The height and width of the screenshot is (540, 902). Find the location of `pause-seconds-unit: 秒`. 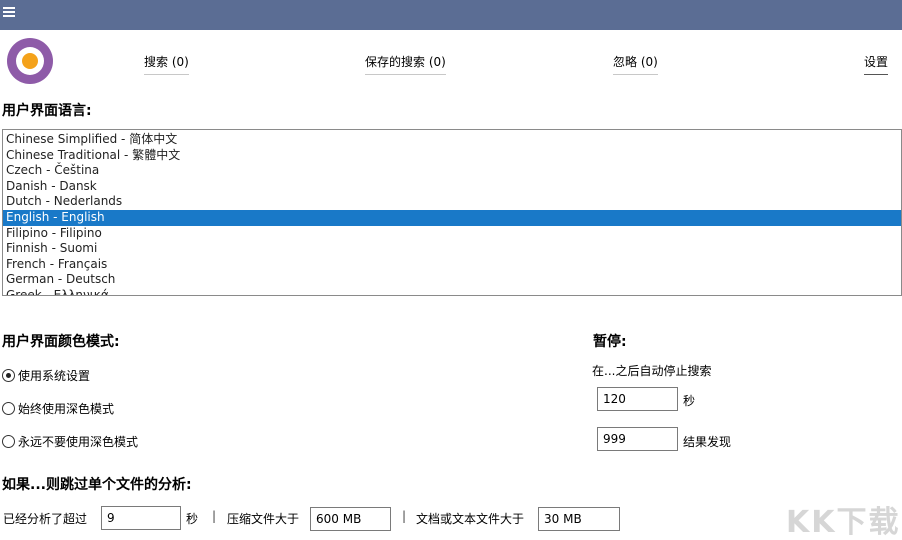

pause-seconds-unit: 秒 is located at coordinates (689, 401).